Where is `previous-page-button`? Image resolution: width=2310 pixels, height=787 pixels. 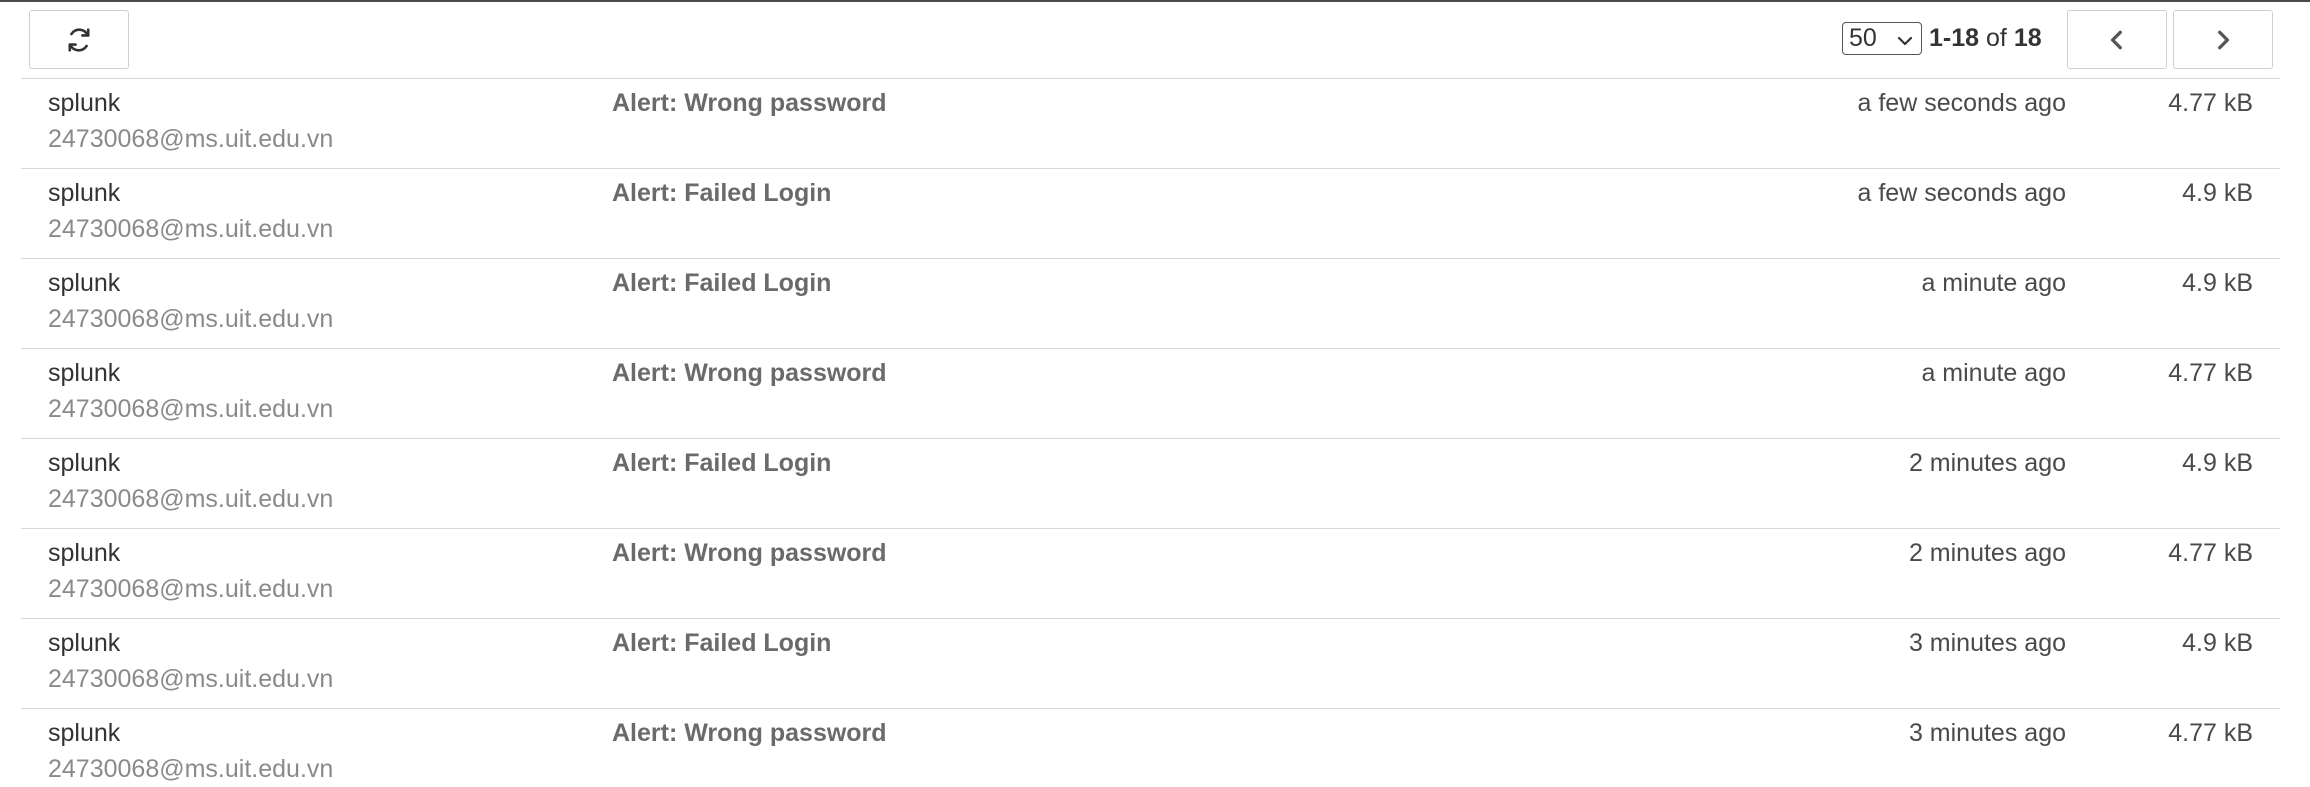
previous-page-button is located at coordinates (2117, 39).